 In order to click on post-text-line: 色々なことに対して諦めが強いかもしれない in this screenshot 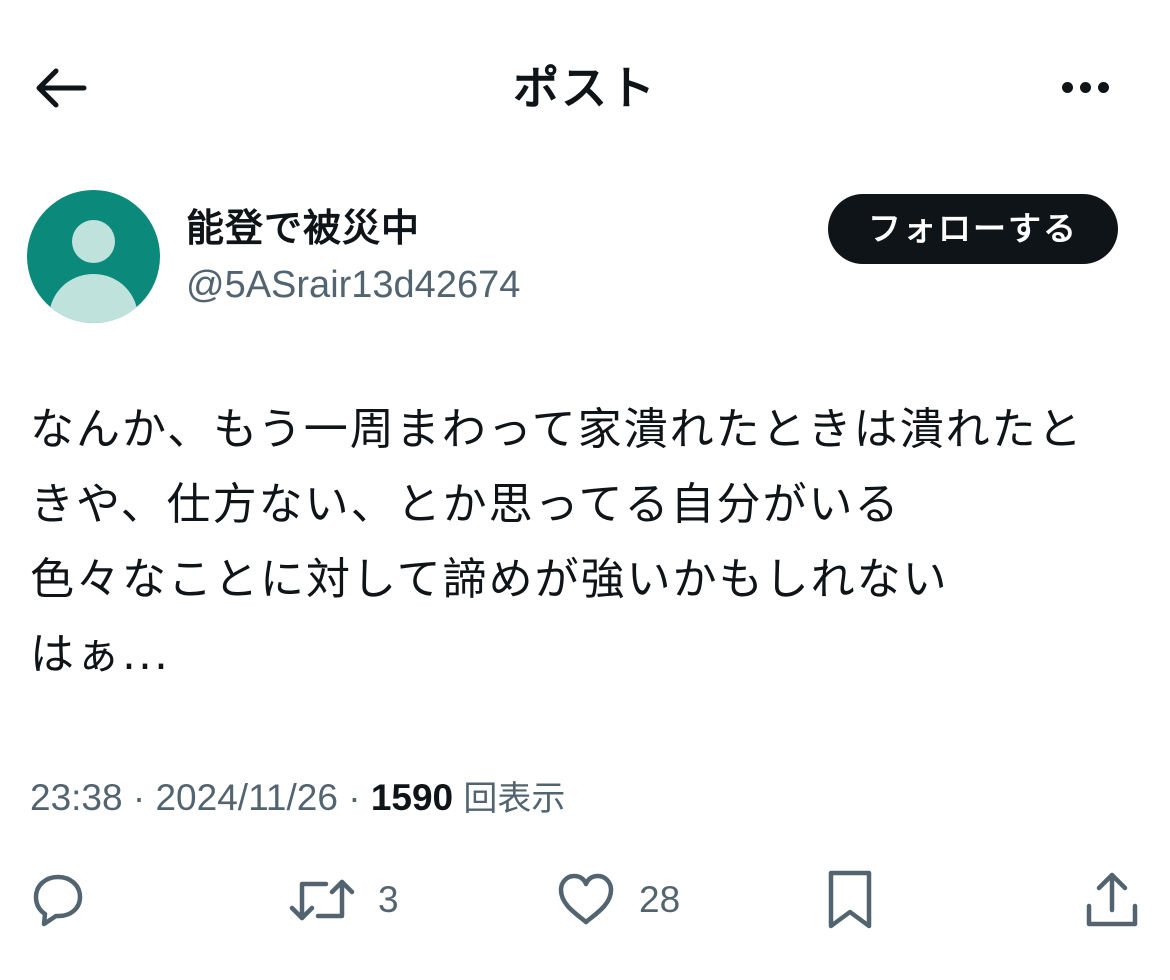, I will do `click(489, 579)`.